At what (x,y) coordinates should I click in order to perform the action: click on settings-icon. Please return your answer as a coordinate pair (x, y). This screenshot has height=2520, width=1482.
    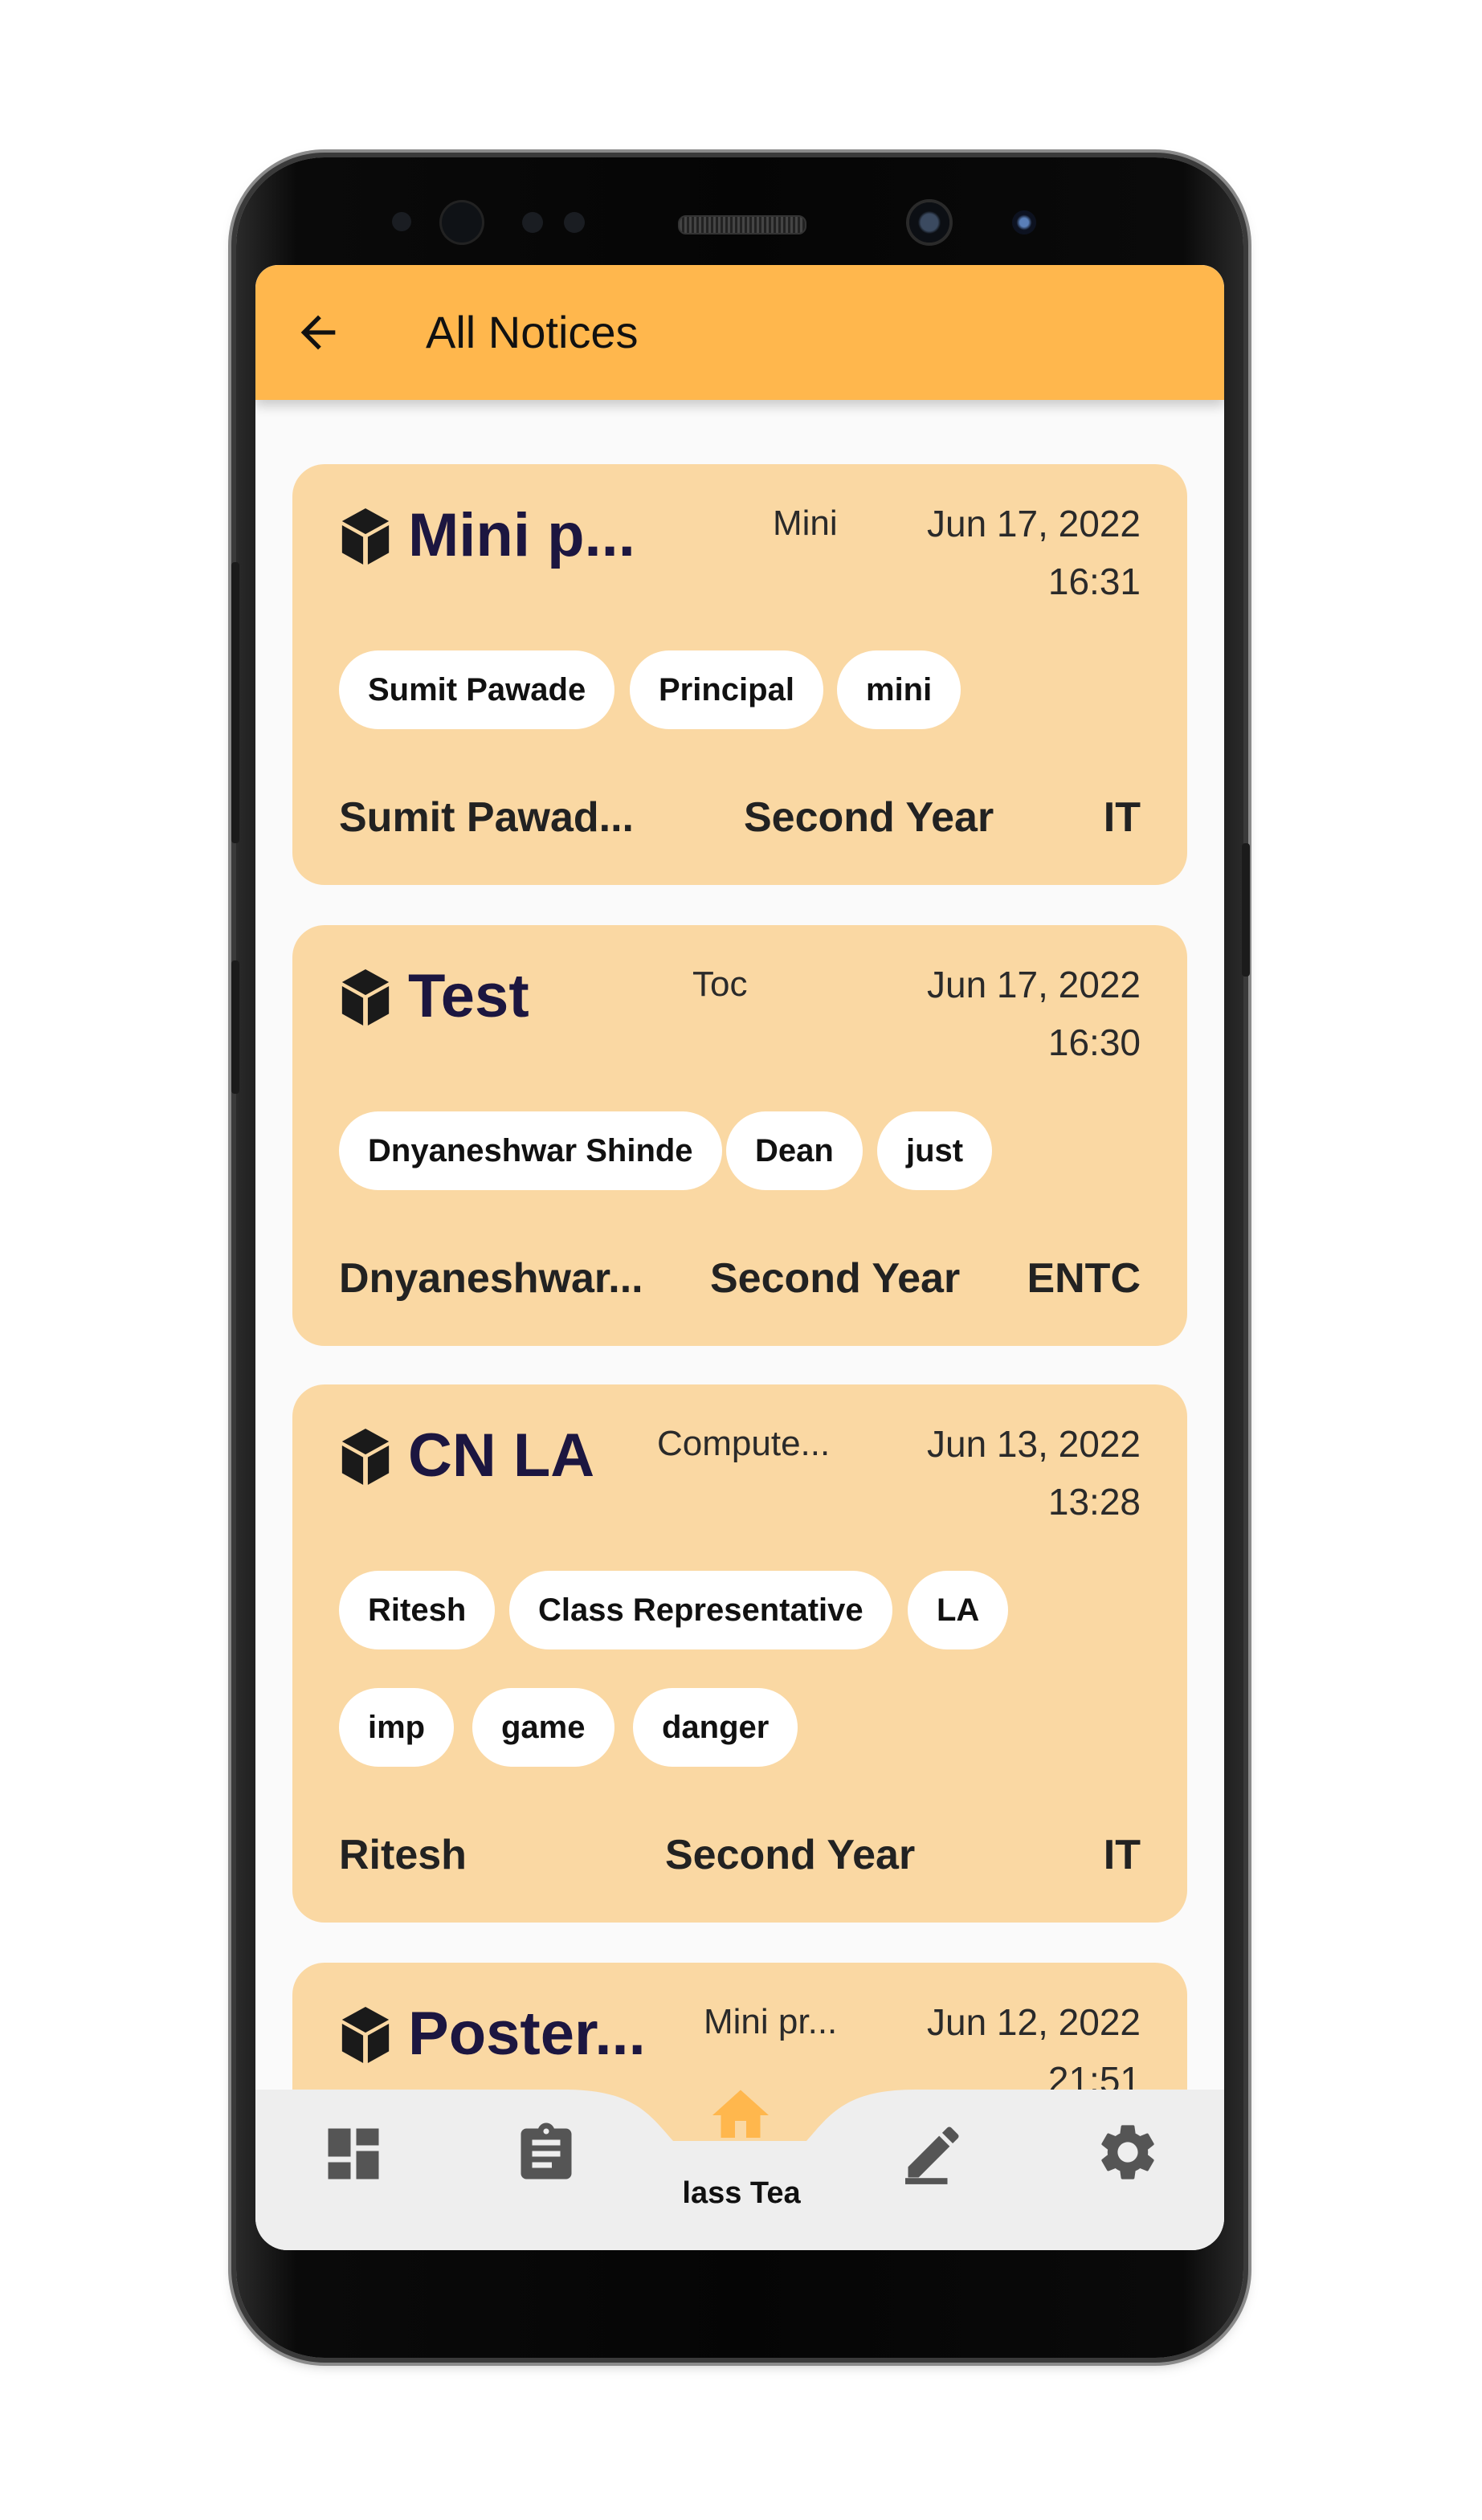
    Looking at the image, I should click on (1127, 2152).